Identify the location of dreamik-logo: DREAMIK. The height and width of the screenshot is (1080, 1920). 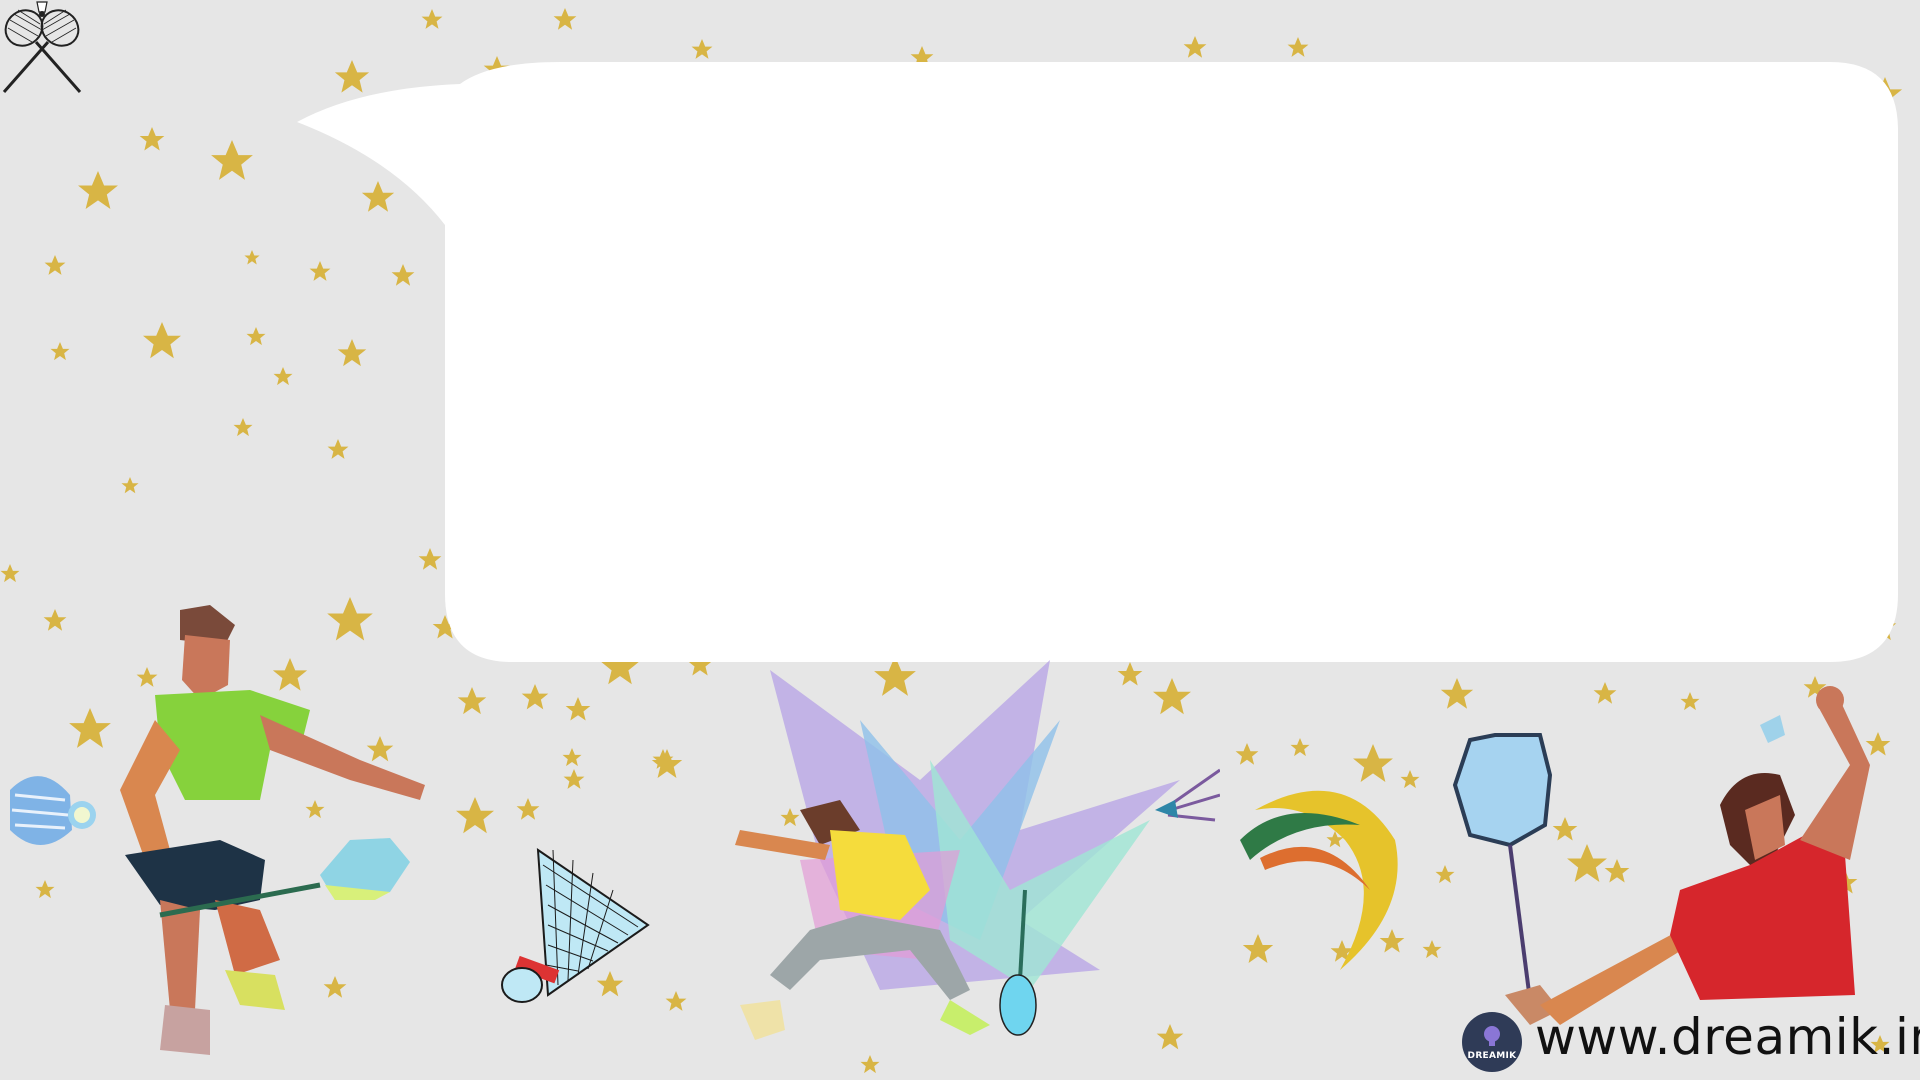
(1492, 1042).